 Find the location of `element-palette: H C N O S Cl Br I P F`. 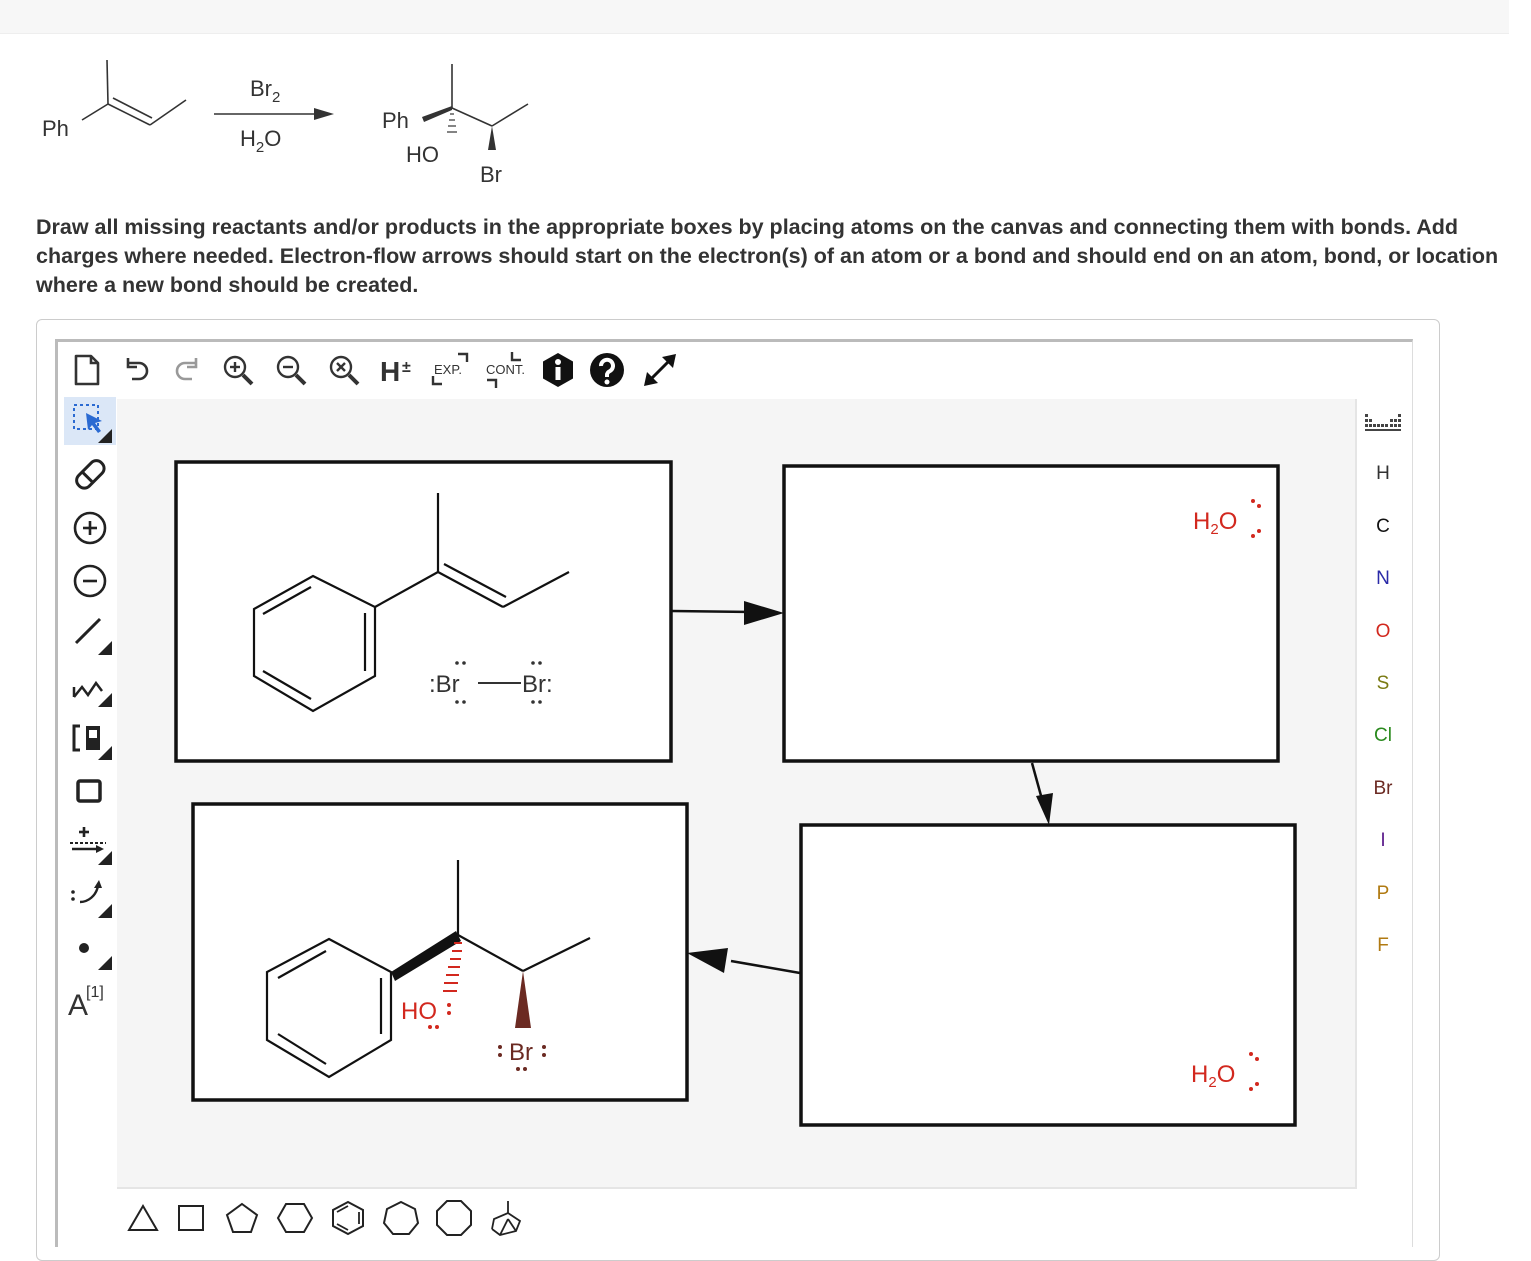

element-palette: H C N O S Cl Br I P F is located at coordinates (1383, 679).